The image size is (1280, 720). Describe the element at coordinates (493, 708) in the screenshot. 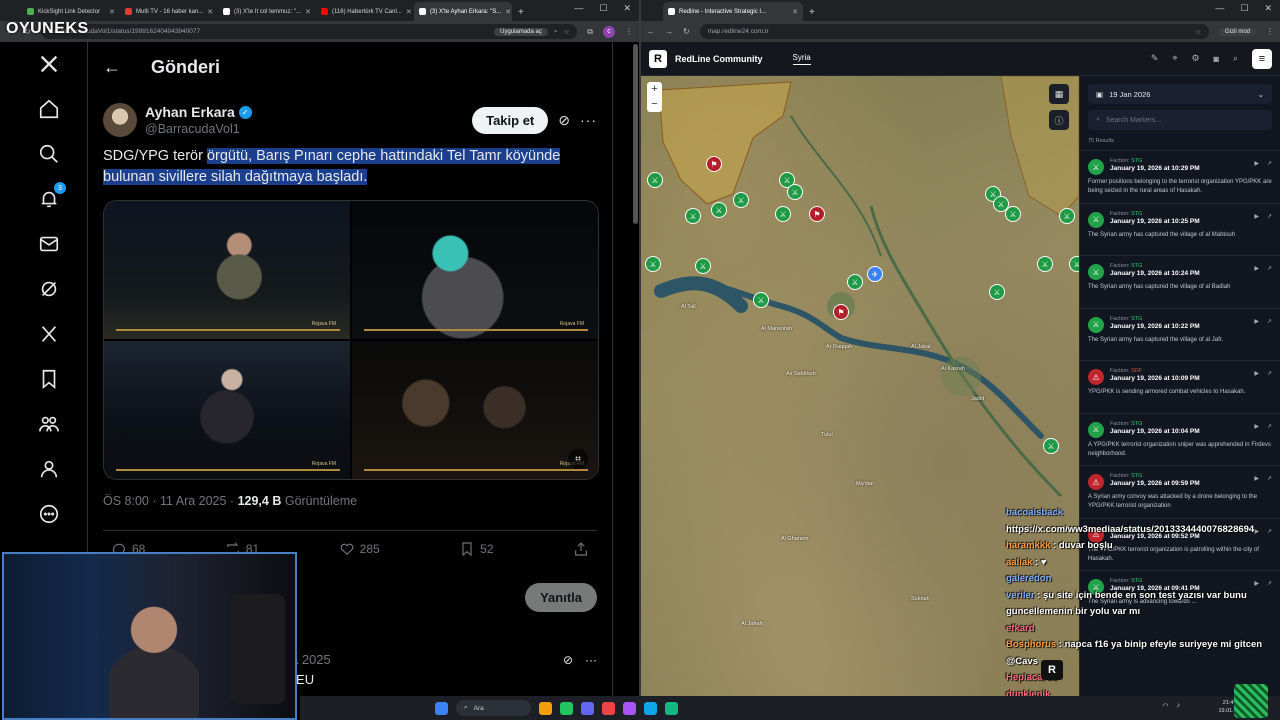

I see `taskbar-search: ⌕ Ara` at that location.